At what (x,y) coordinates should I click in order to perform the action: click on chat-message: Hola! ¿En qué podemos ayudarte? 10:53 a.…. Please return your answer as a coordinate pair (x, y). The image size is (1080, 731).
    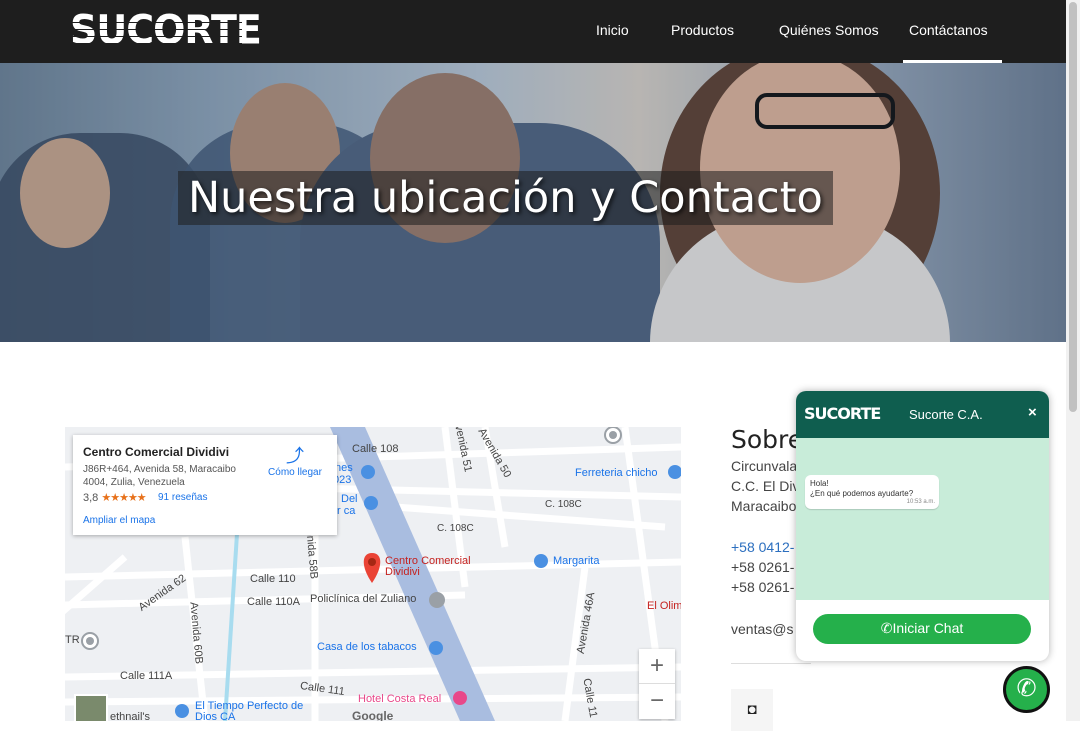
    Looking at the image, I should click on (872, 492).